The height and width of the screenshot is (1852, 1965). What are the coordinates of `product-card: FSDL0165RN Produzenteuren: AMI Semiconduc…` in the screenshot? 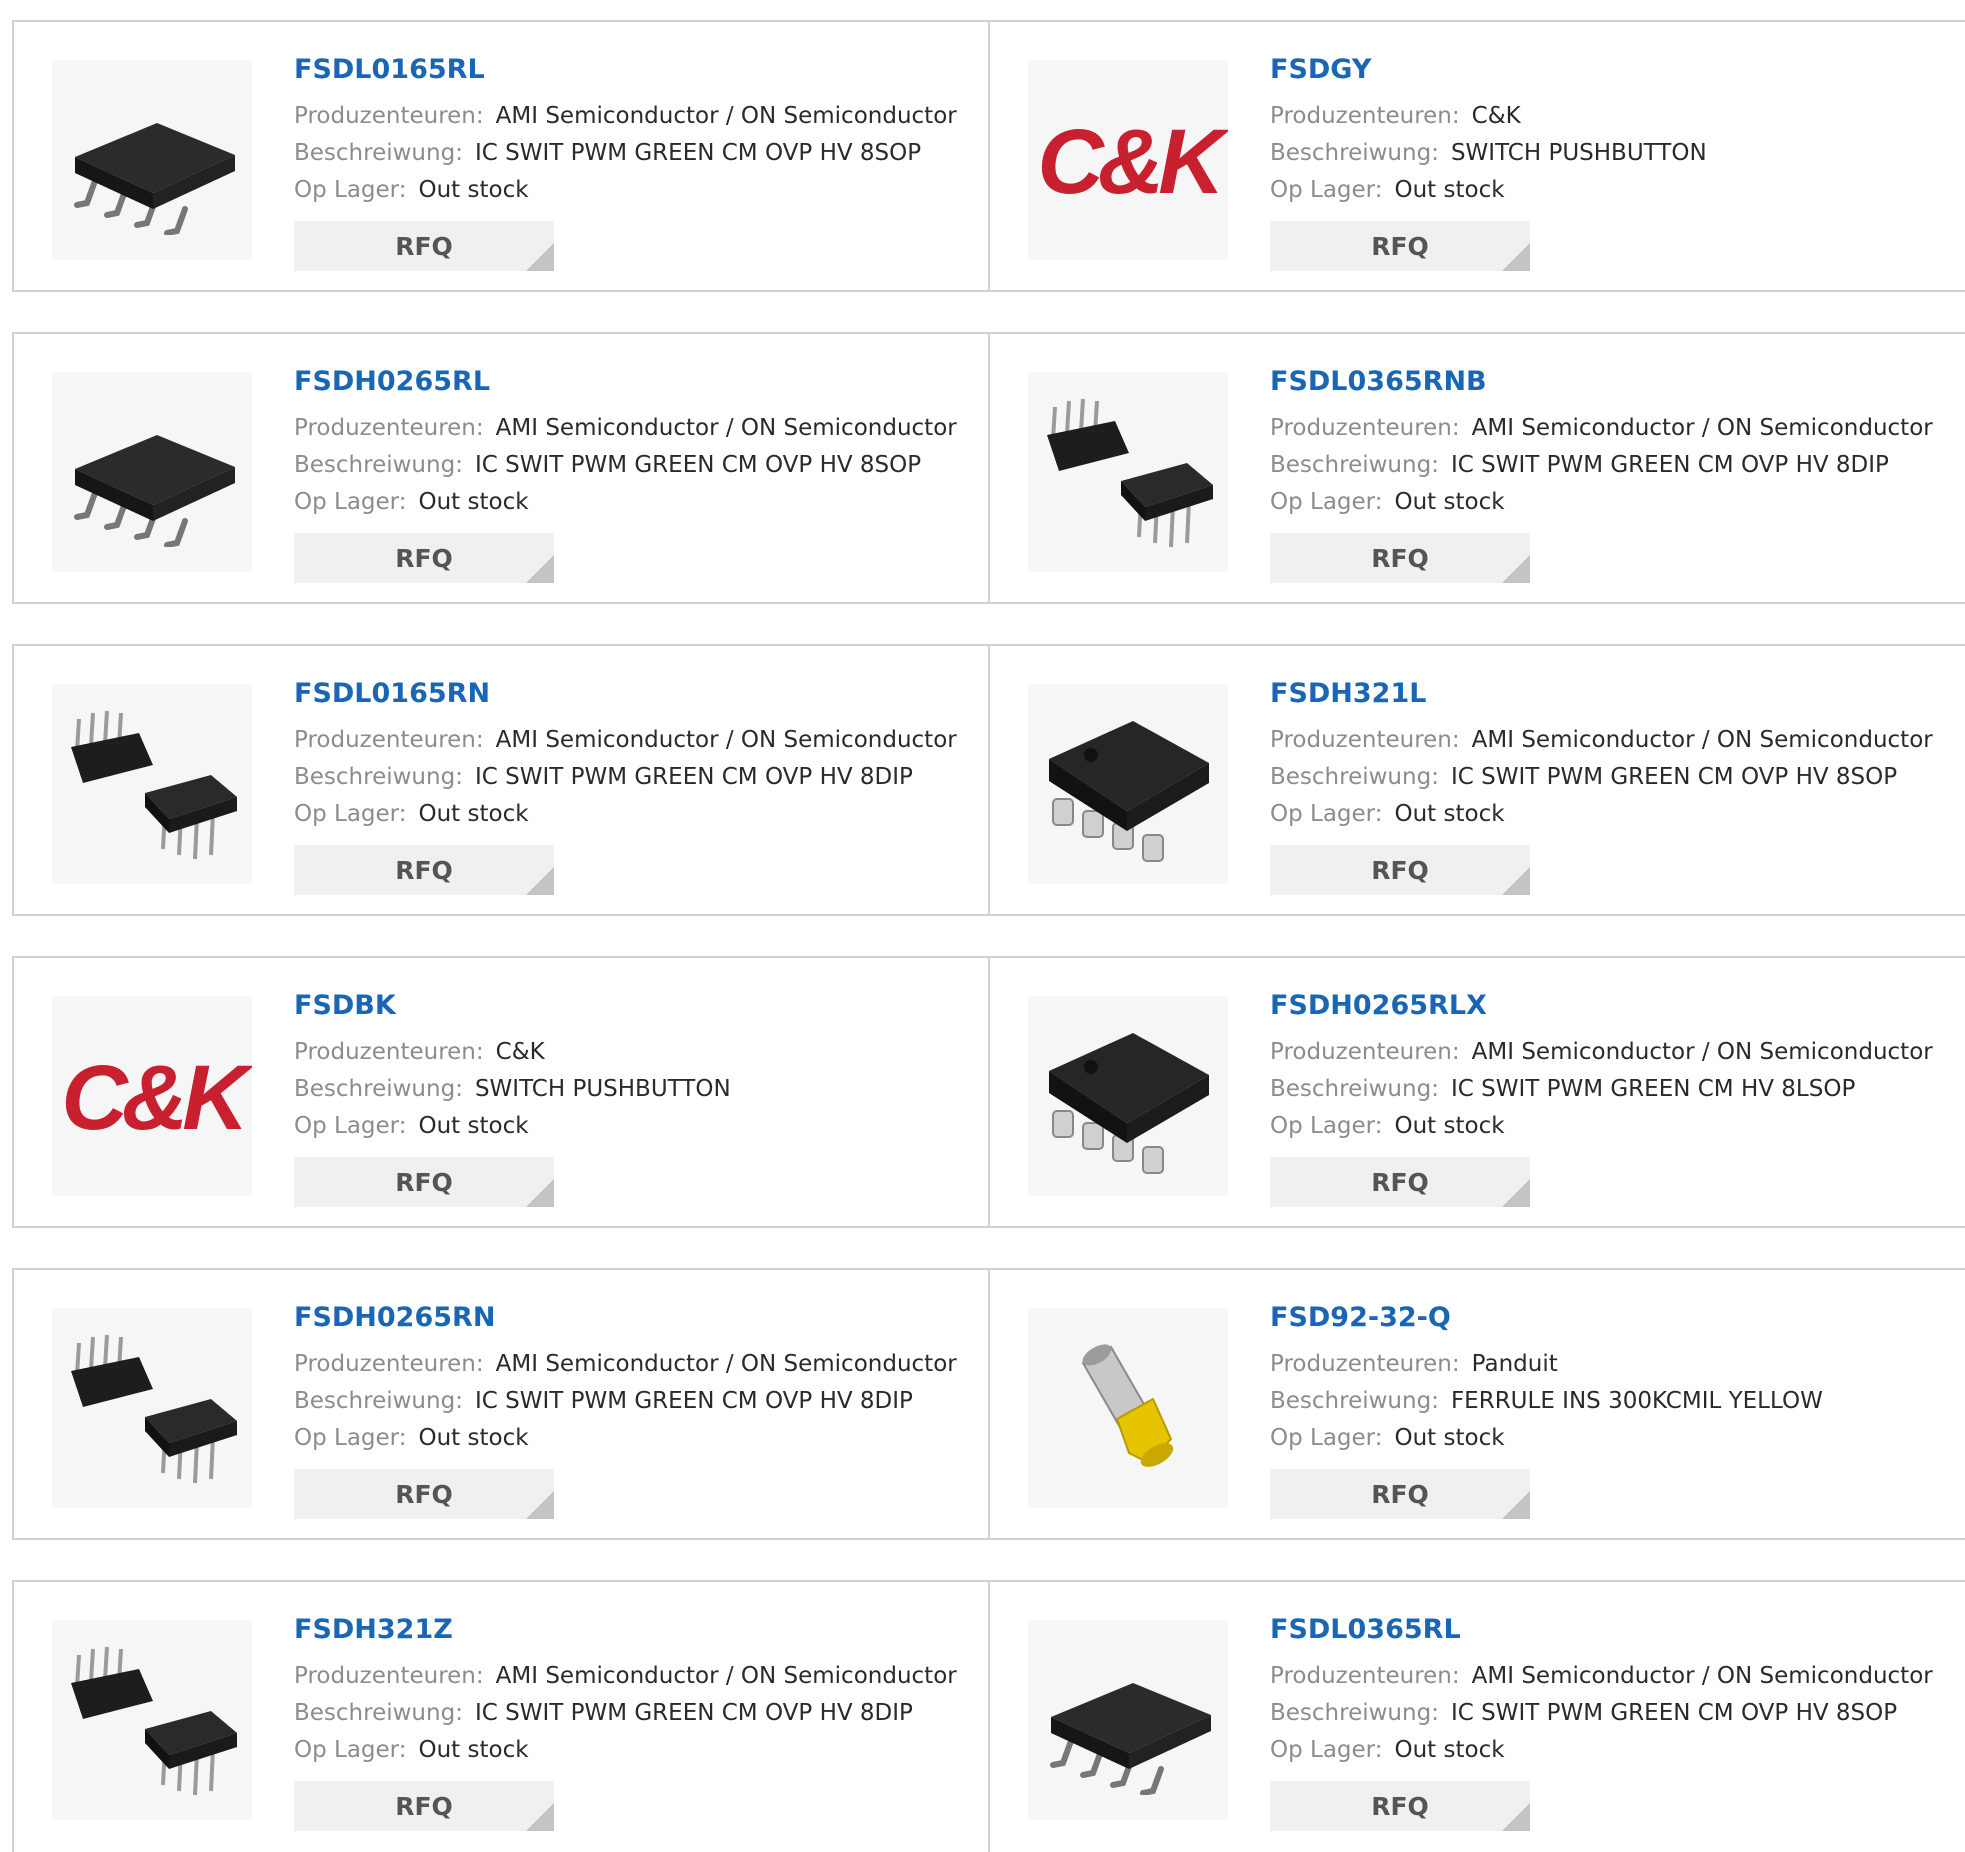 It's located at (502, 780).